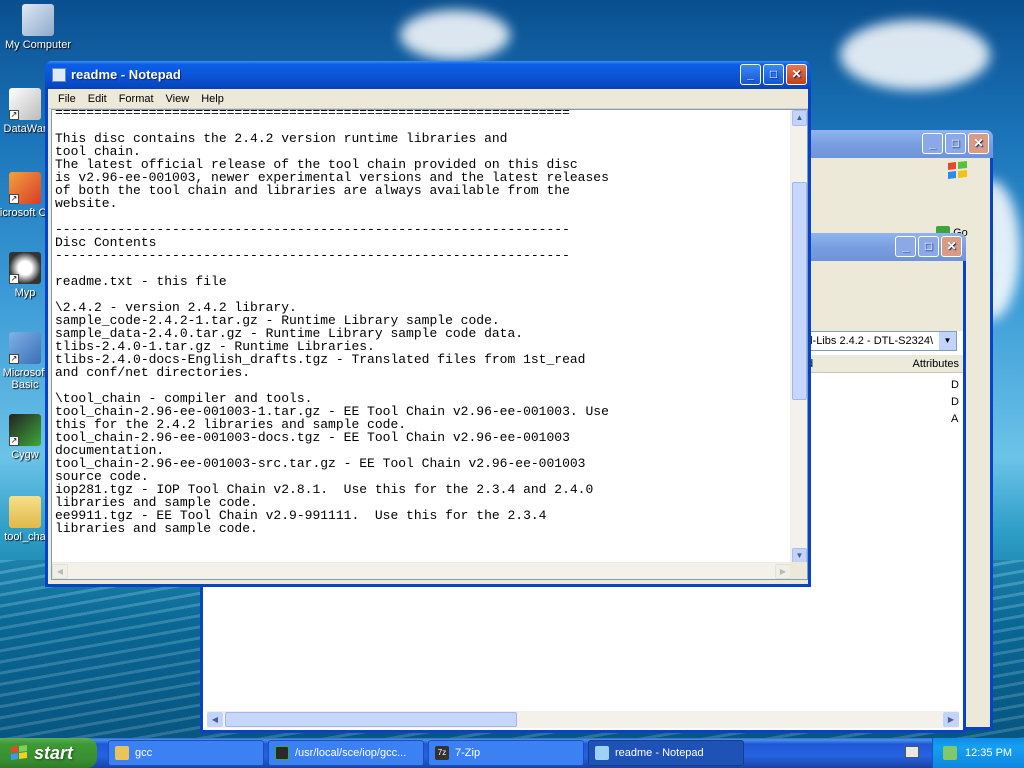  Describe the element at coordinates (935, 364) in the screenshot. I see `column-label: Attributes` at that location.